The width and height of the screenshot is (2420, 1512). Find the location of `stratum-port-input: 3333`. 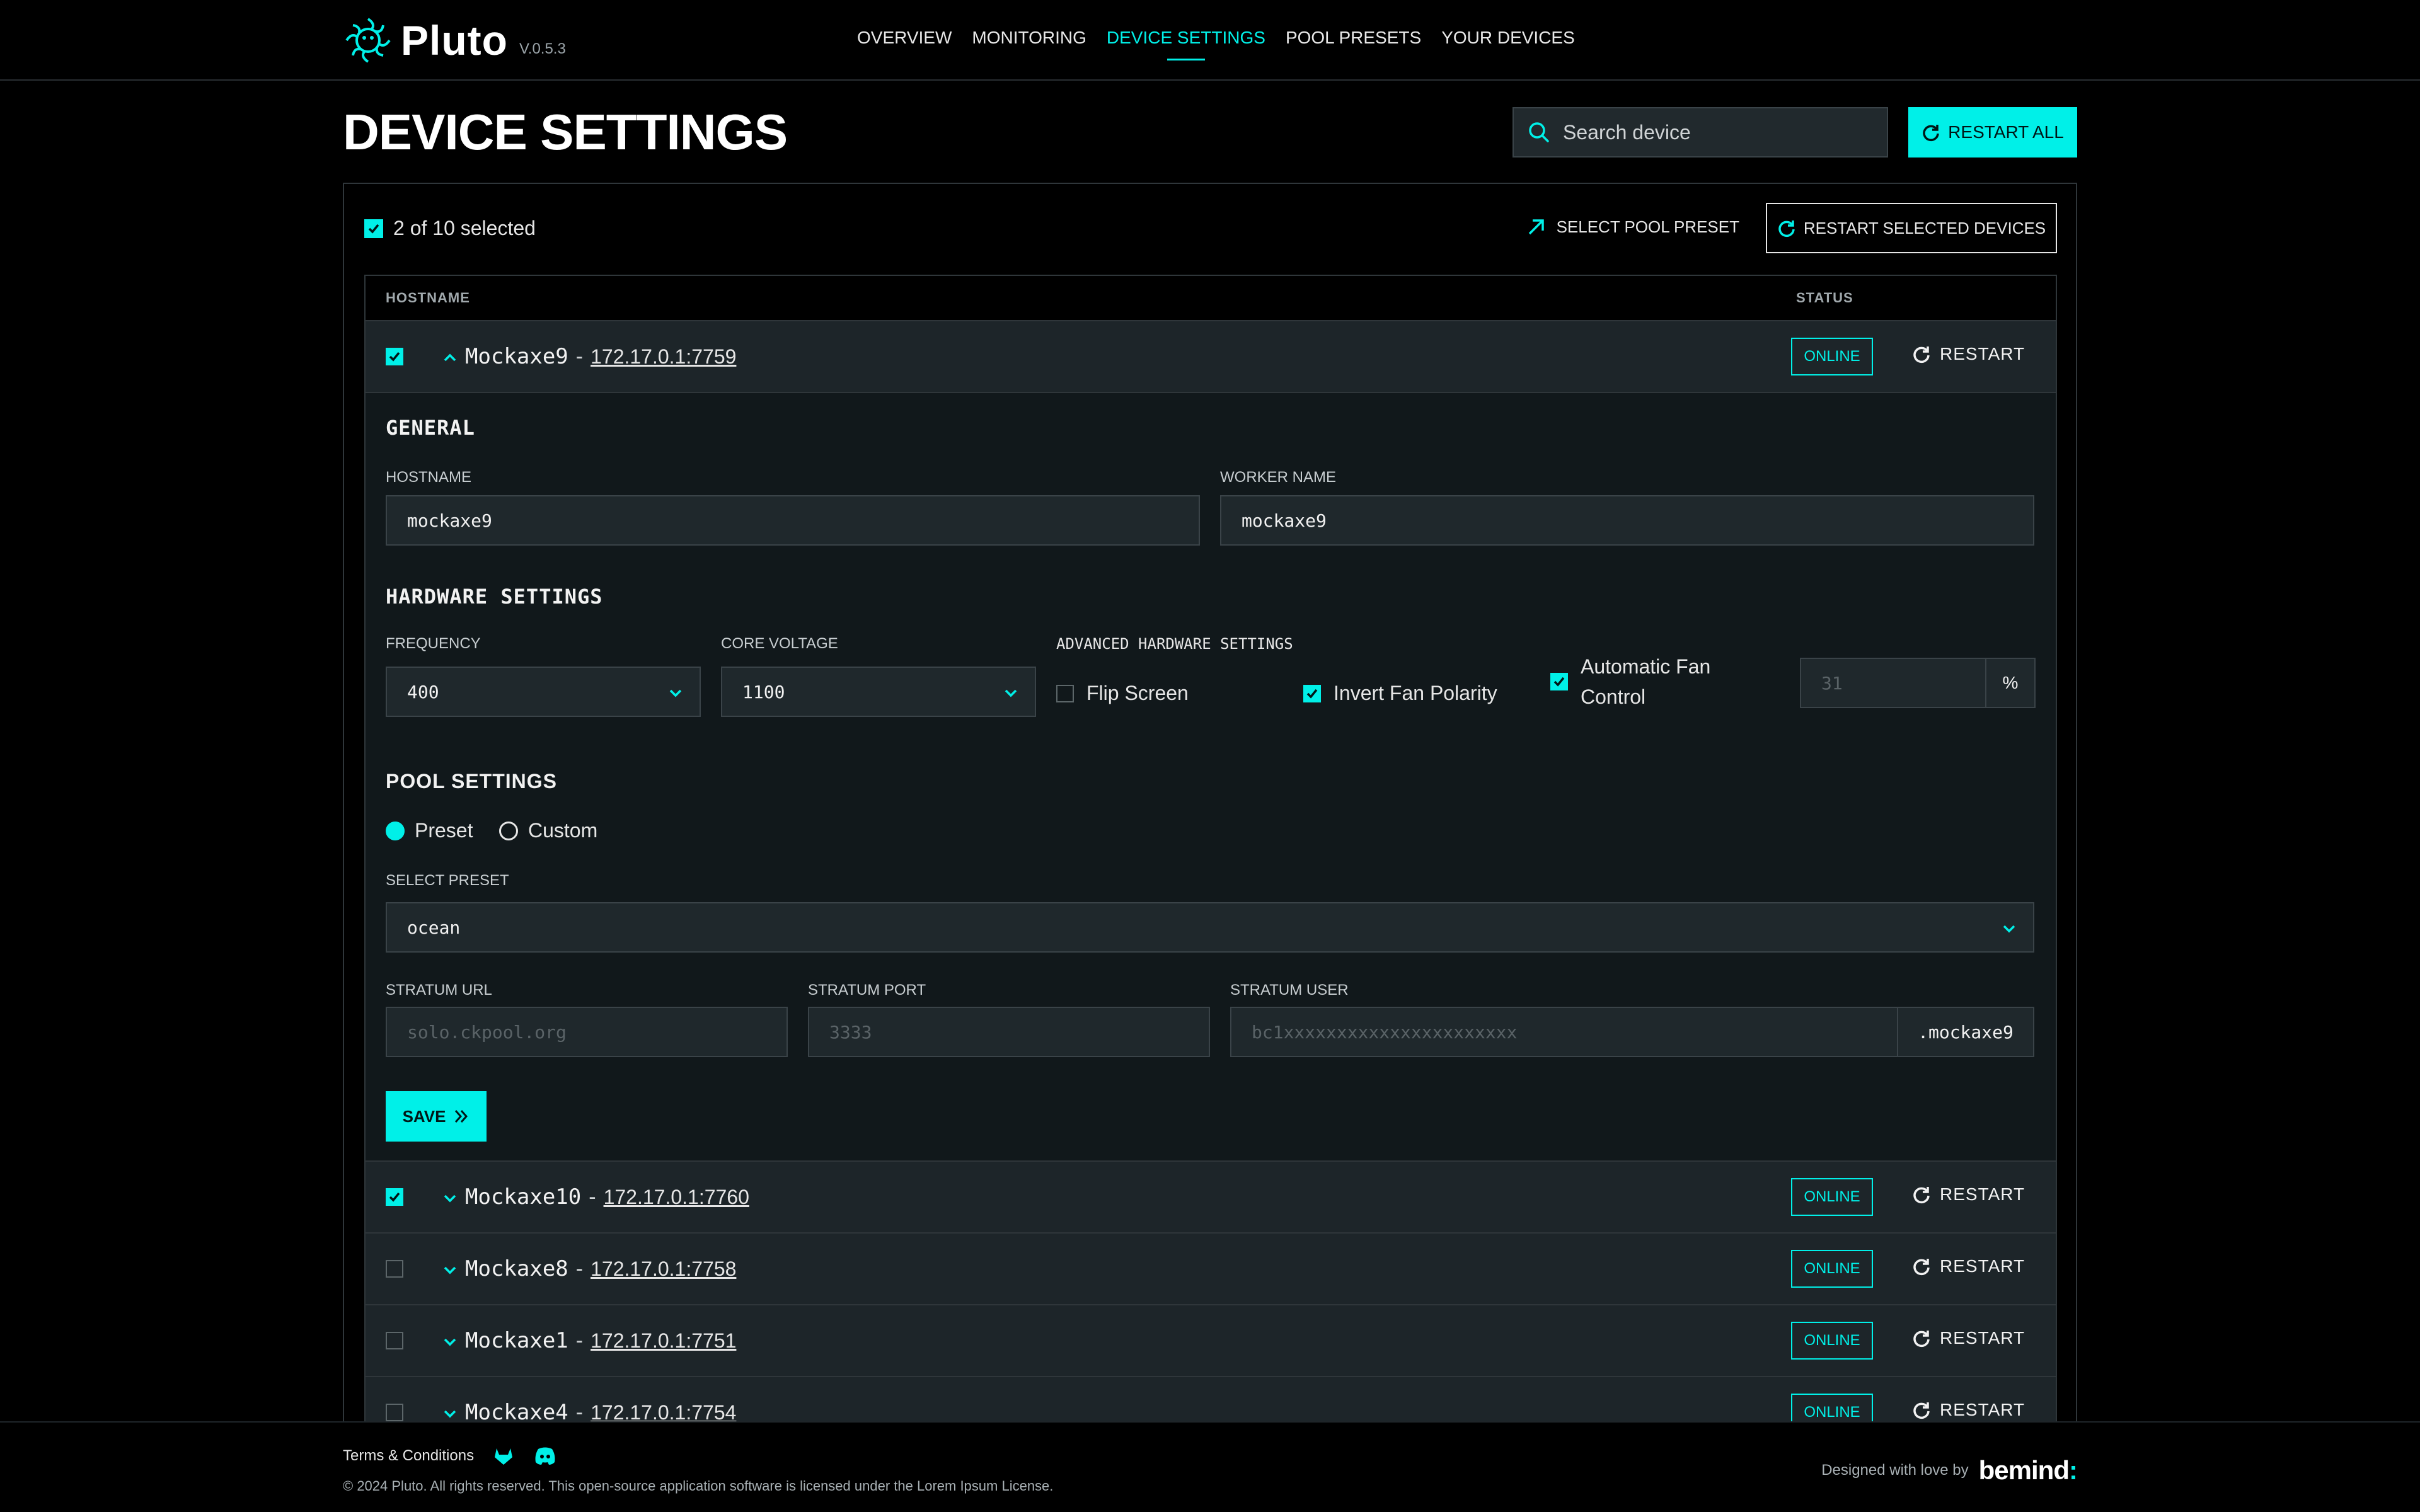

stratum-port-input: 3333 is located at coordinates (1009, 1032).